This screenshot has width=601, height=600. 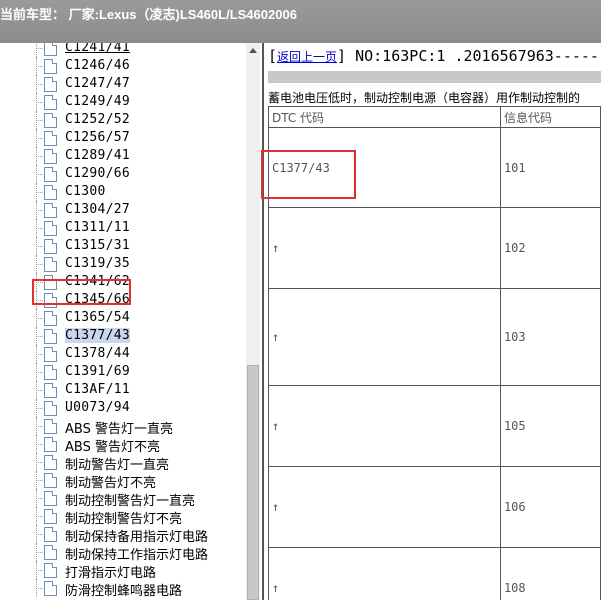 I want to click on tree-item-label: C1365/54, so click(x=97, y=317).